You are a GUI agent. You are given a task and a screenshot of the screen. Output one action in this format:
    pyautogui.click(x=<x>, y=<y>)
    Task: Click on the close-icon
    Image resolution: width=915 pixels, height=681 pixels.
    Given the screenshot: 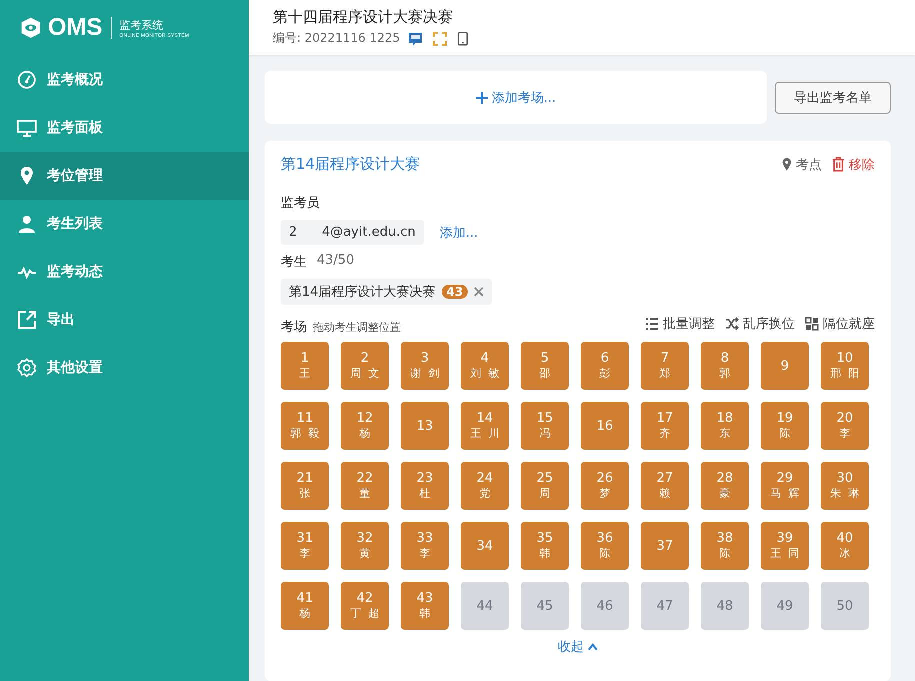 What is the action you would take?
    pyautogui.click(x=479, y=292)
    